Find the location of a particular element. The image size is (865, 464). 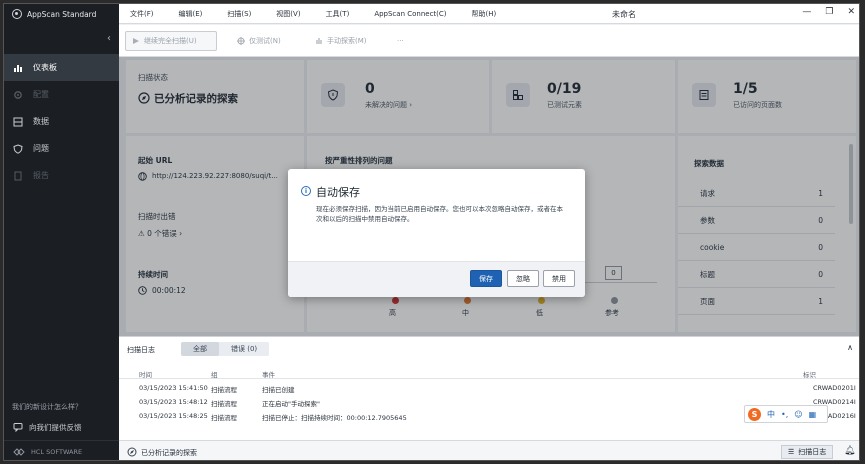

log-tabs: 全部 错误 (0) is located at coordinates (225, 349).